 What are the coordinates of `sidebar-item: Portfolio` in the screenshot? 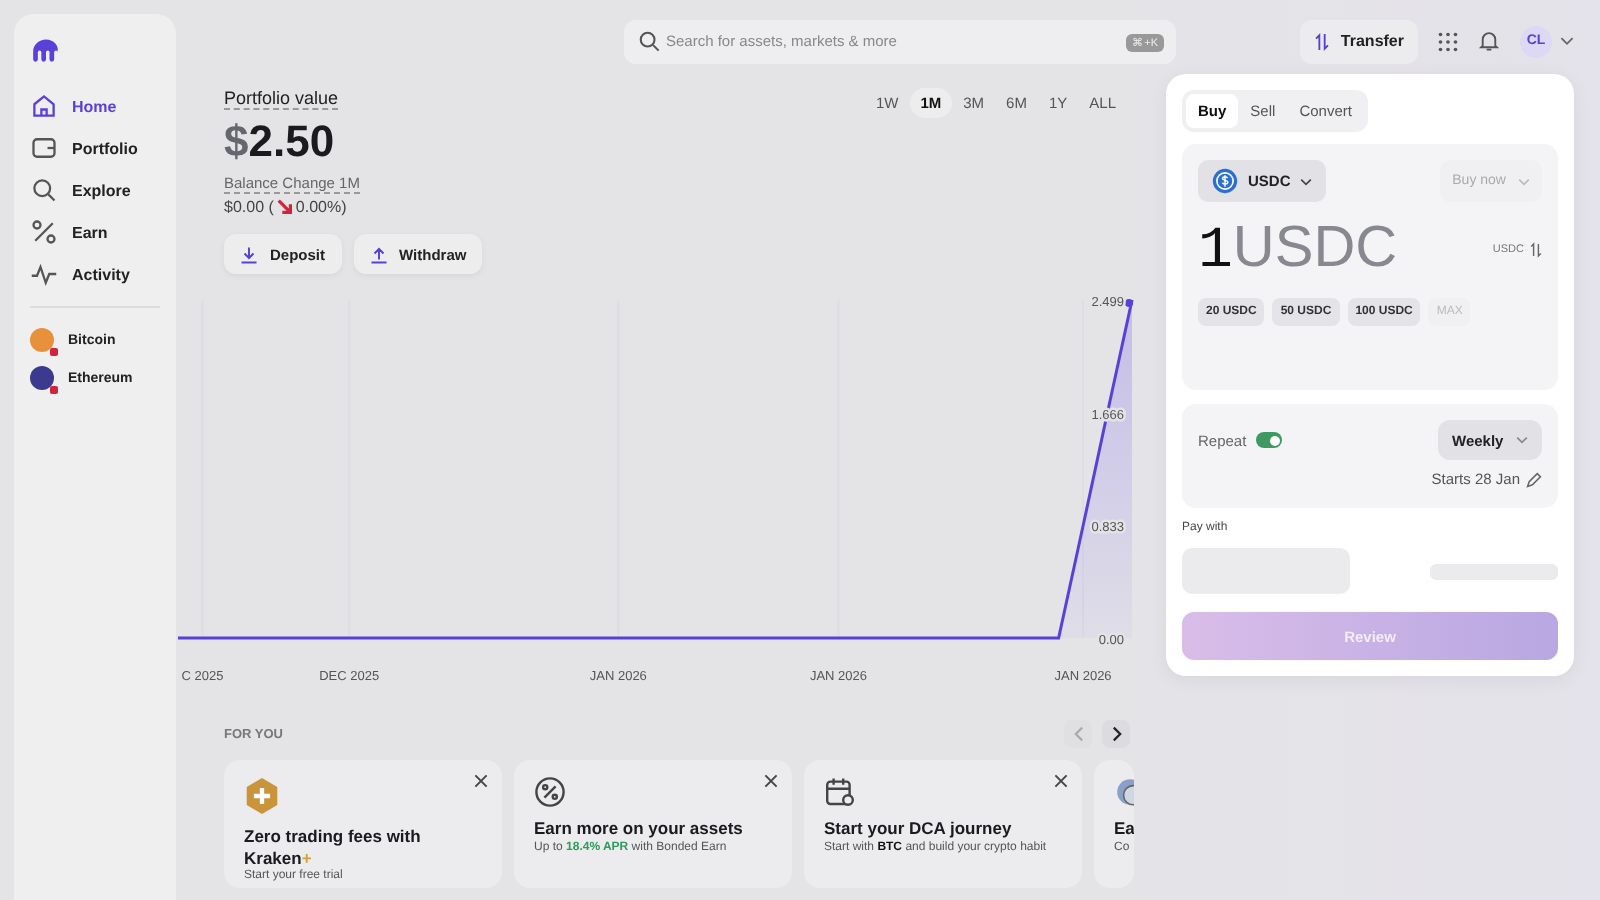 It's located at (95, 148).